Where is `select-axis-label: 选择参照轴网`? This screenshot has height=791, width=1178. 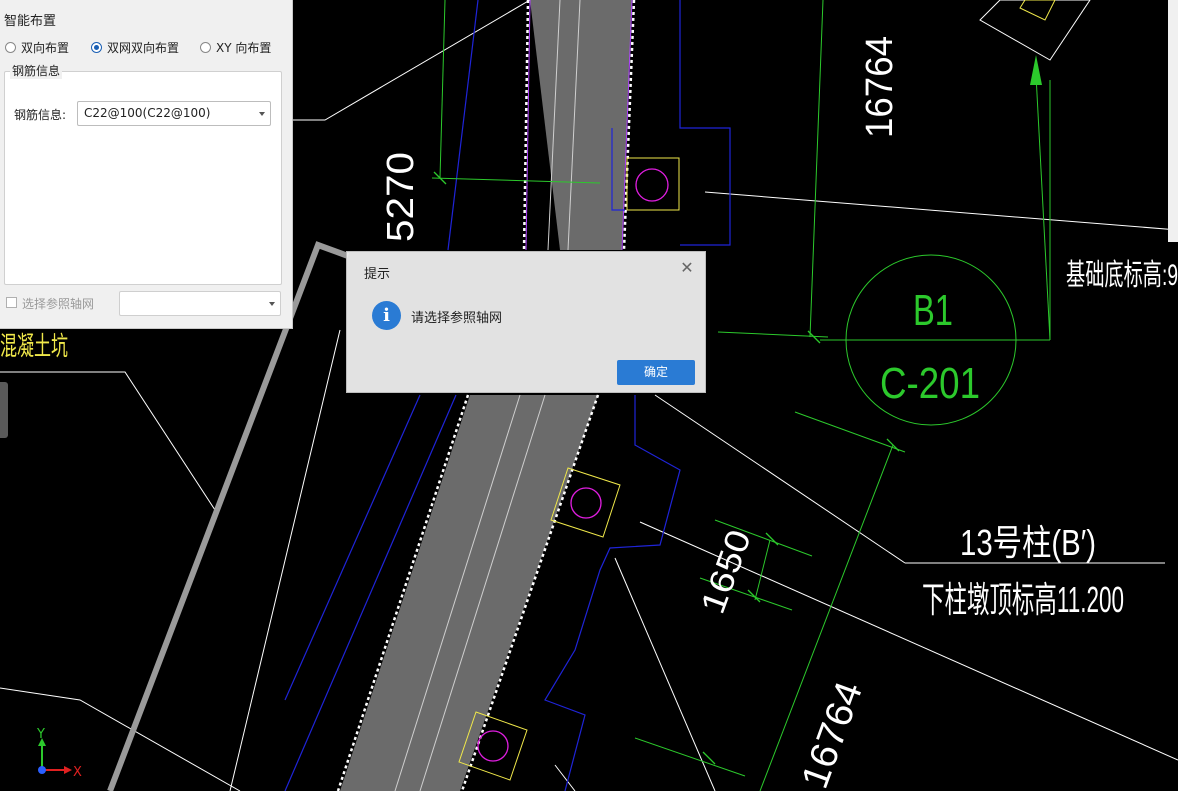
select-axis-label: 选择参照轴网 is located at coordinates (58, 304).